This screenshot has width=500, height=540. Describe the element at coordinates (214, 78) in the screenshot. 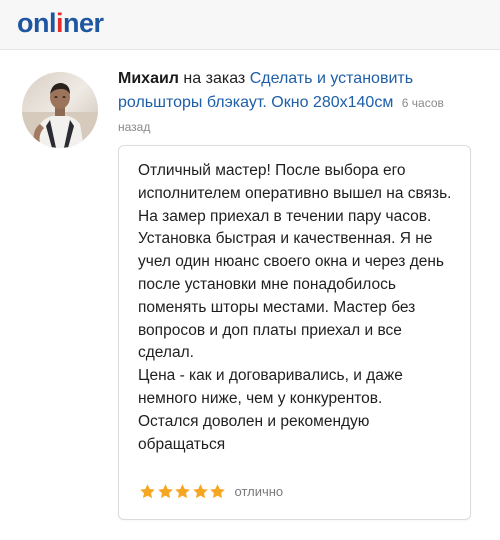

I see `review-order-prefix: на заказ` at that location.